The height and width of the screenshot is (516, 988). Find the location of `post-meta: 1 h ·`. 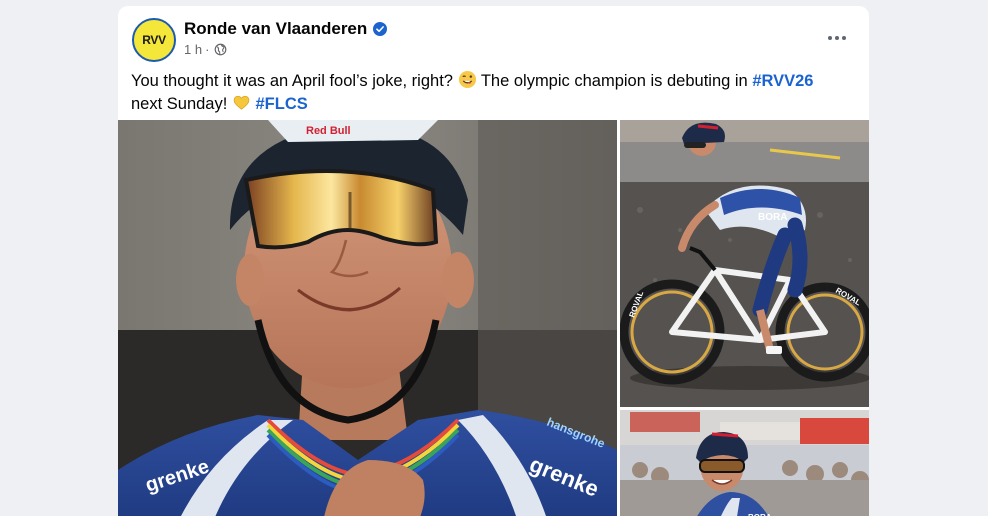

post-meta: 1 h · is located at coordinates (205, 49).